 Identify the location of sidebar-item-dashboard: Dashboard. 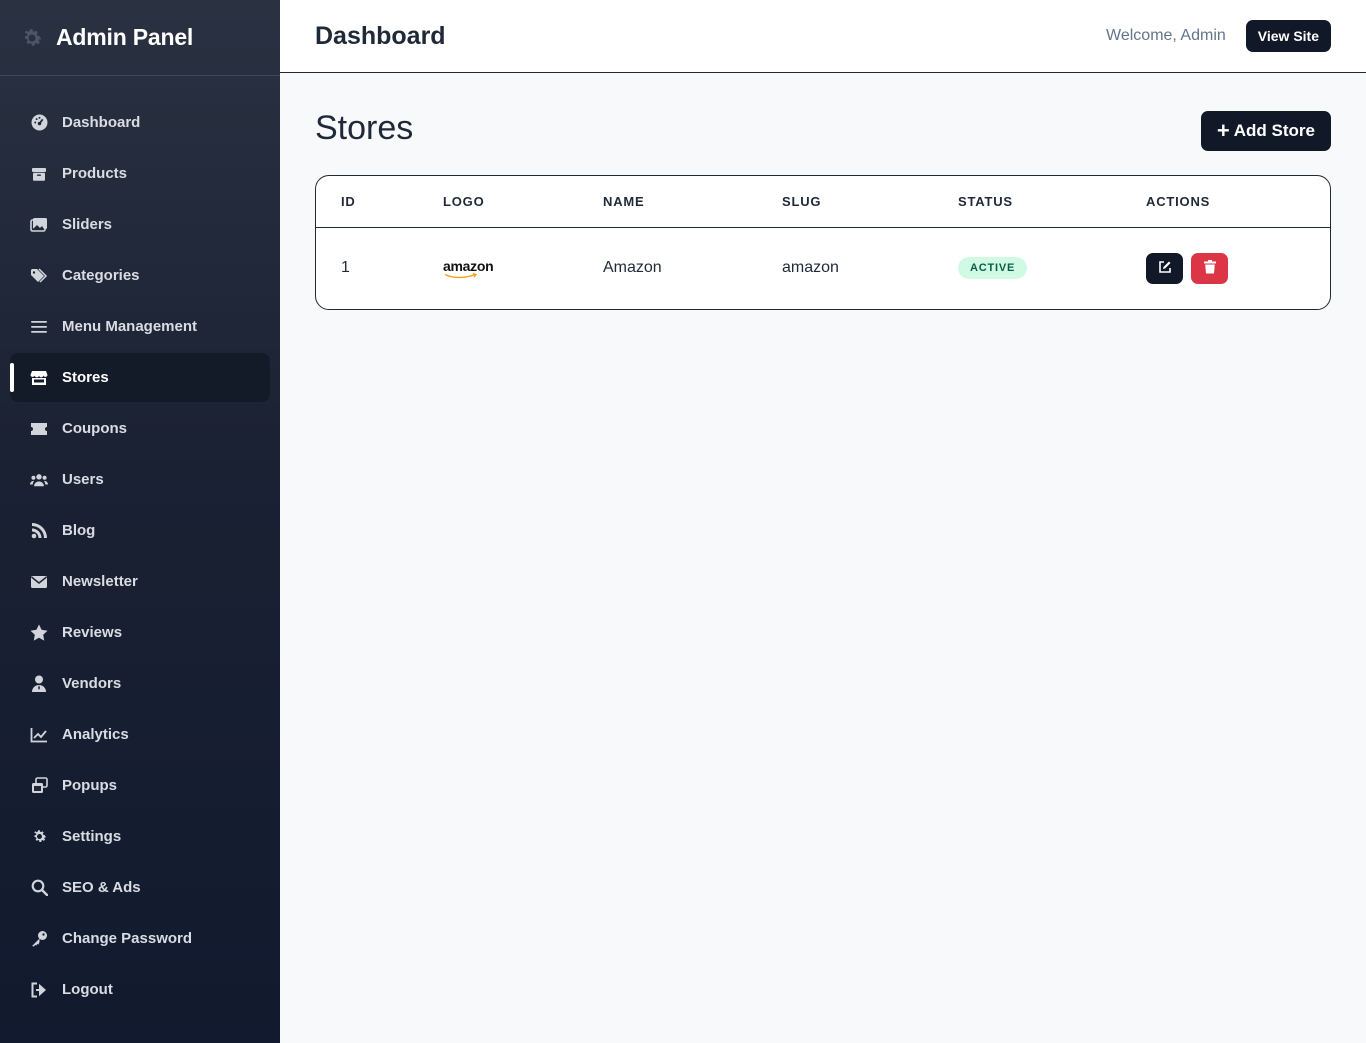
(140, 122).